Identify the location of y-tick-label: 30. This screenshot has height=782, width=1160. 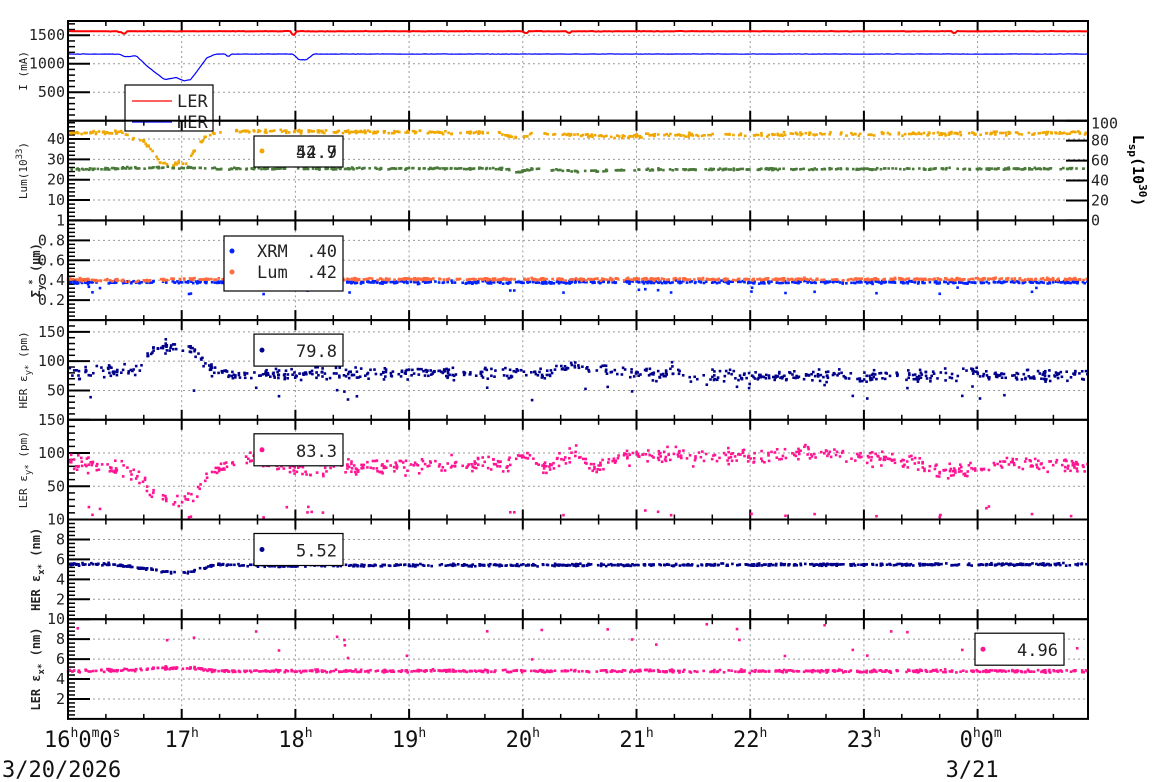
(56, 159).